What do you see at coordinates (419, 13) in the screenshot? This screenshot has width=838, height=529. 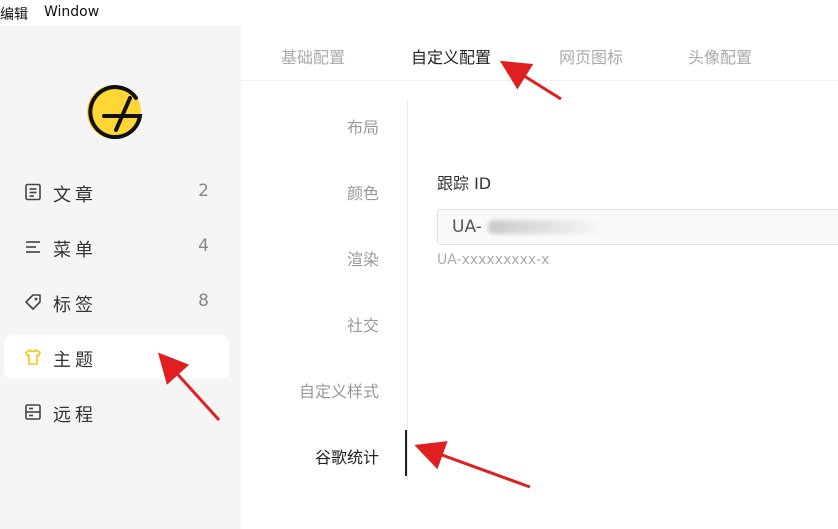 I see `menubar: 编辑 Window` at bounding box center [419, 13].